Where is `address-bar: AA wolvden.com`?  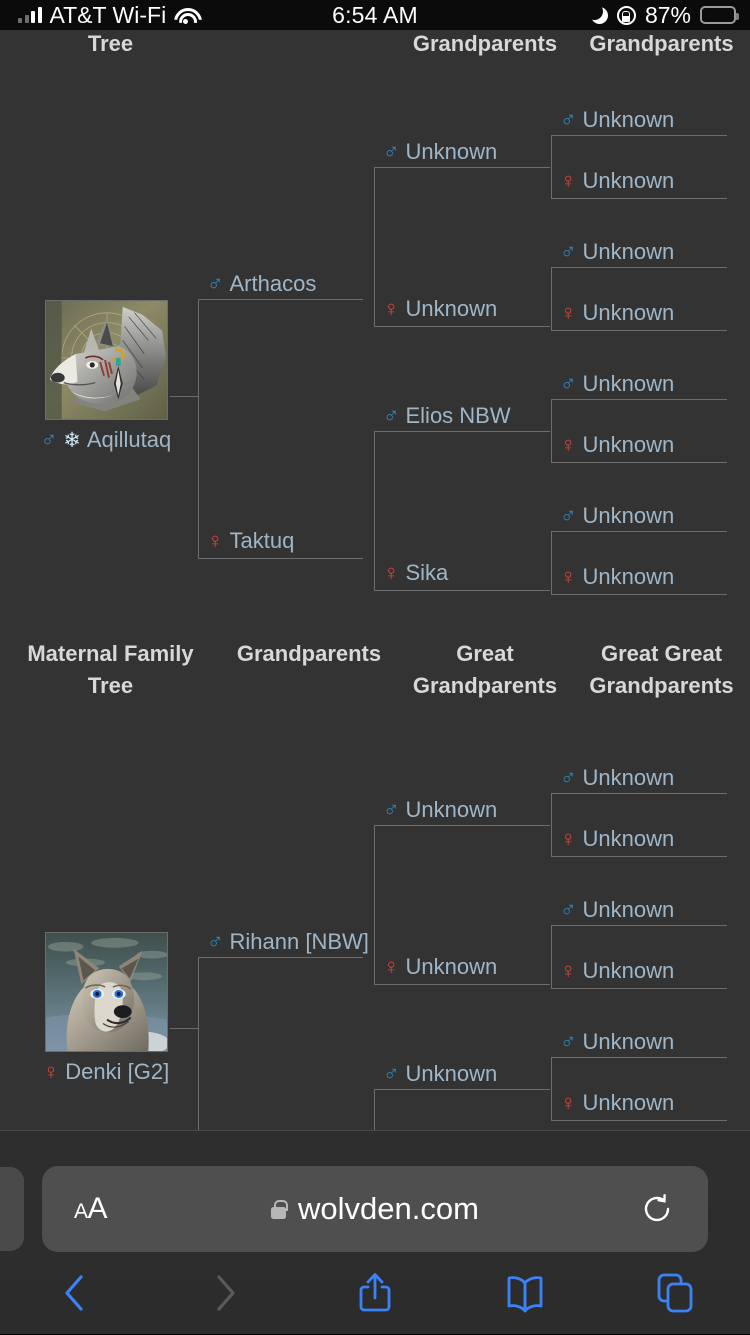
address-bar: AA wolvden.com is located at coordinates (375, 1209).